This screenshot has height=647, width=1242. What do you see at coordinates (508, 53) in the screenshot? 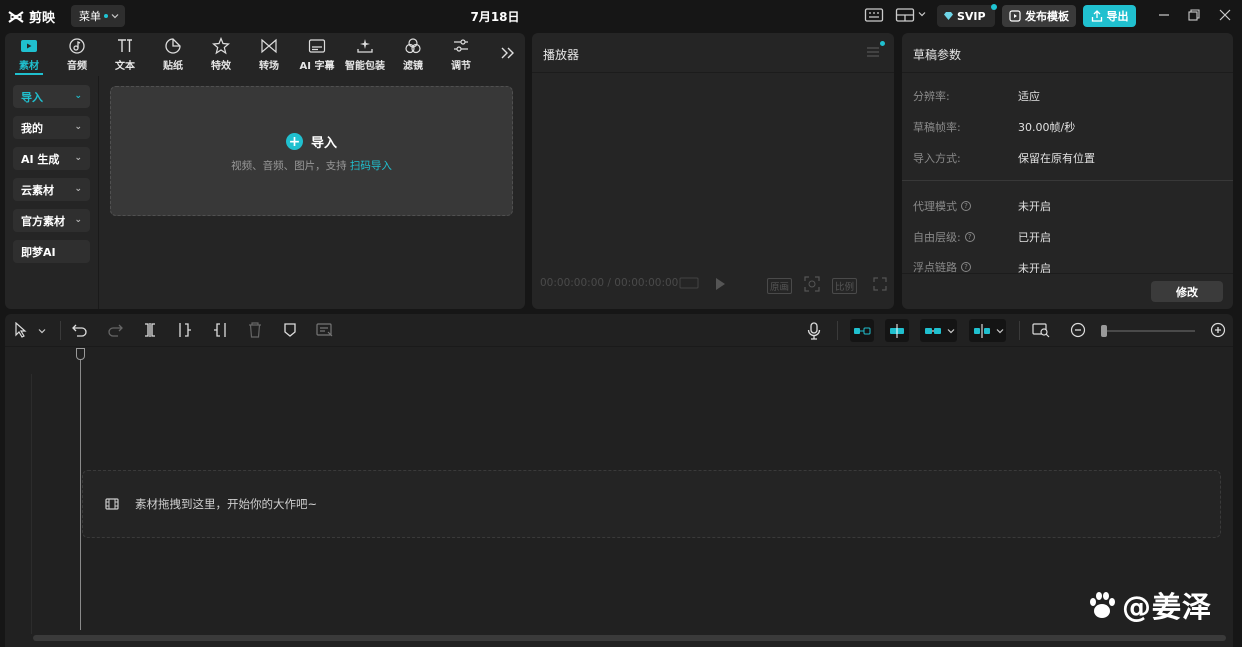
I see `more-tabs-icon` at bounding box center [508, 53].